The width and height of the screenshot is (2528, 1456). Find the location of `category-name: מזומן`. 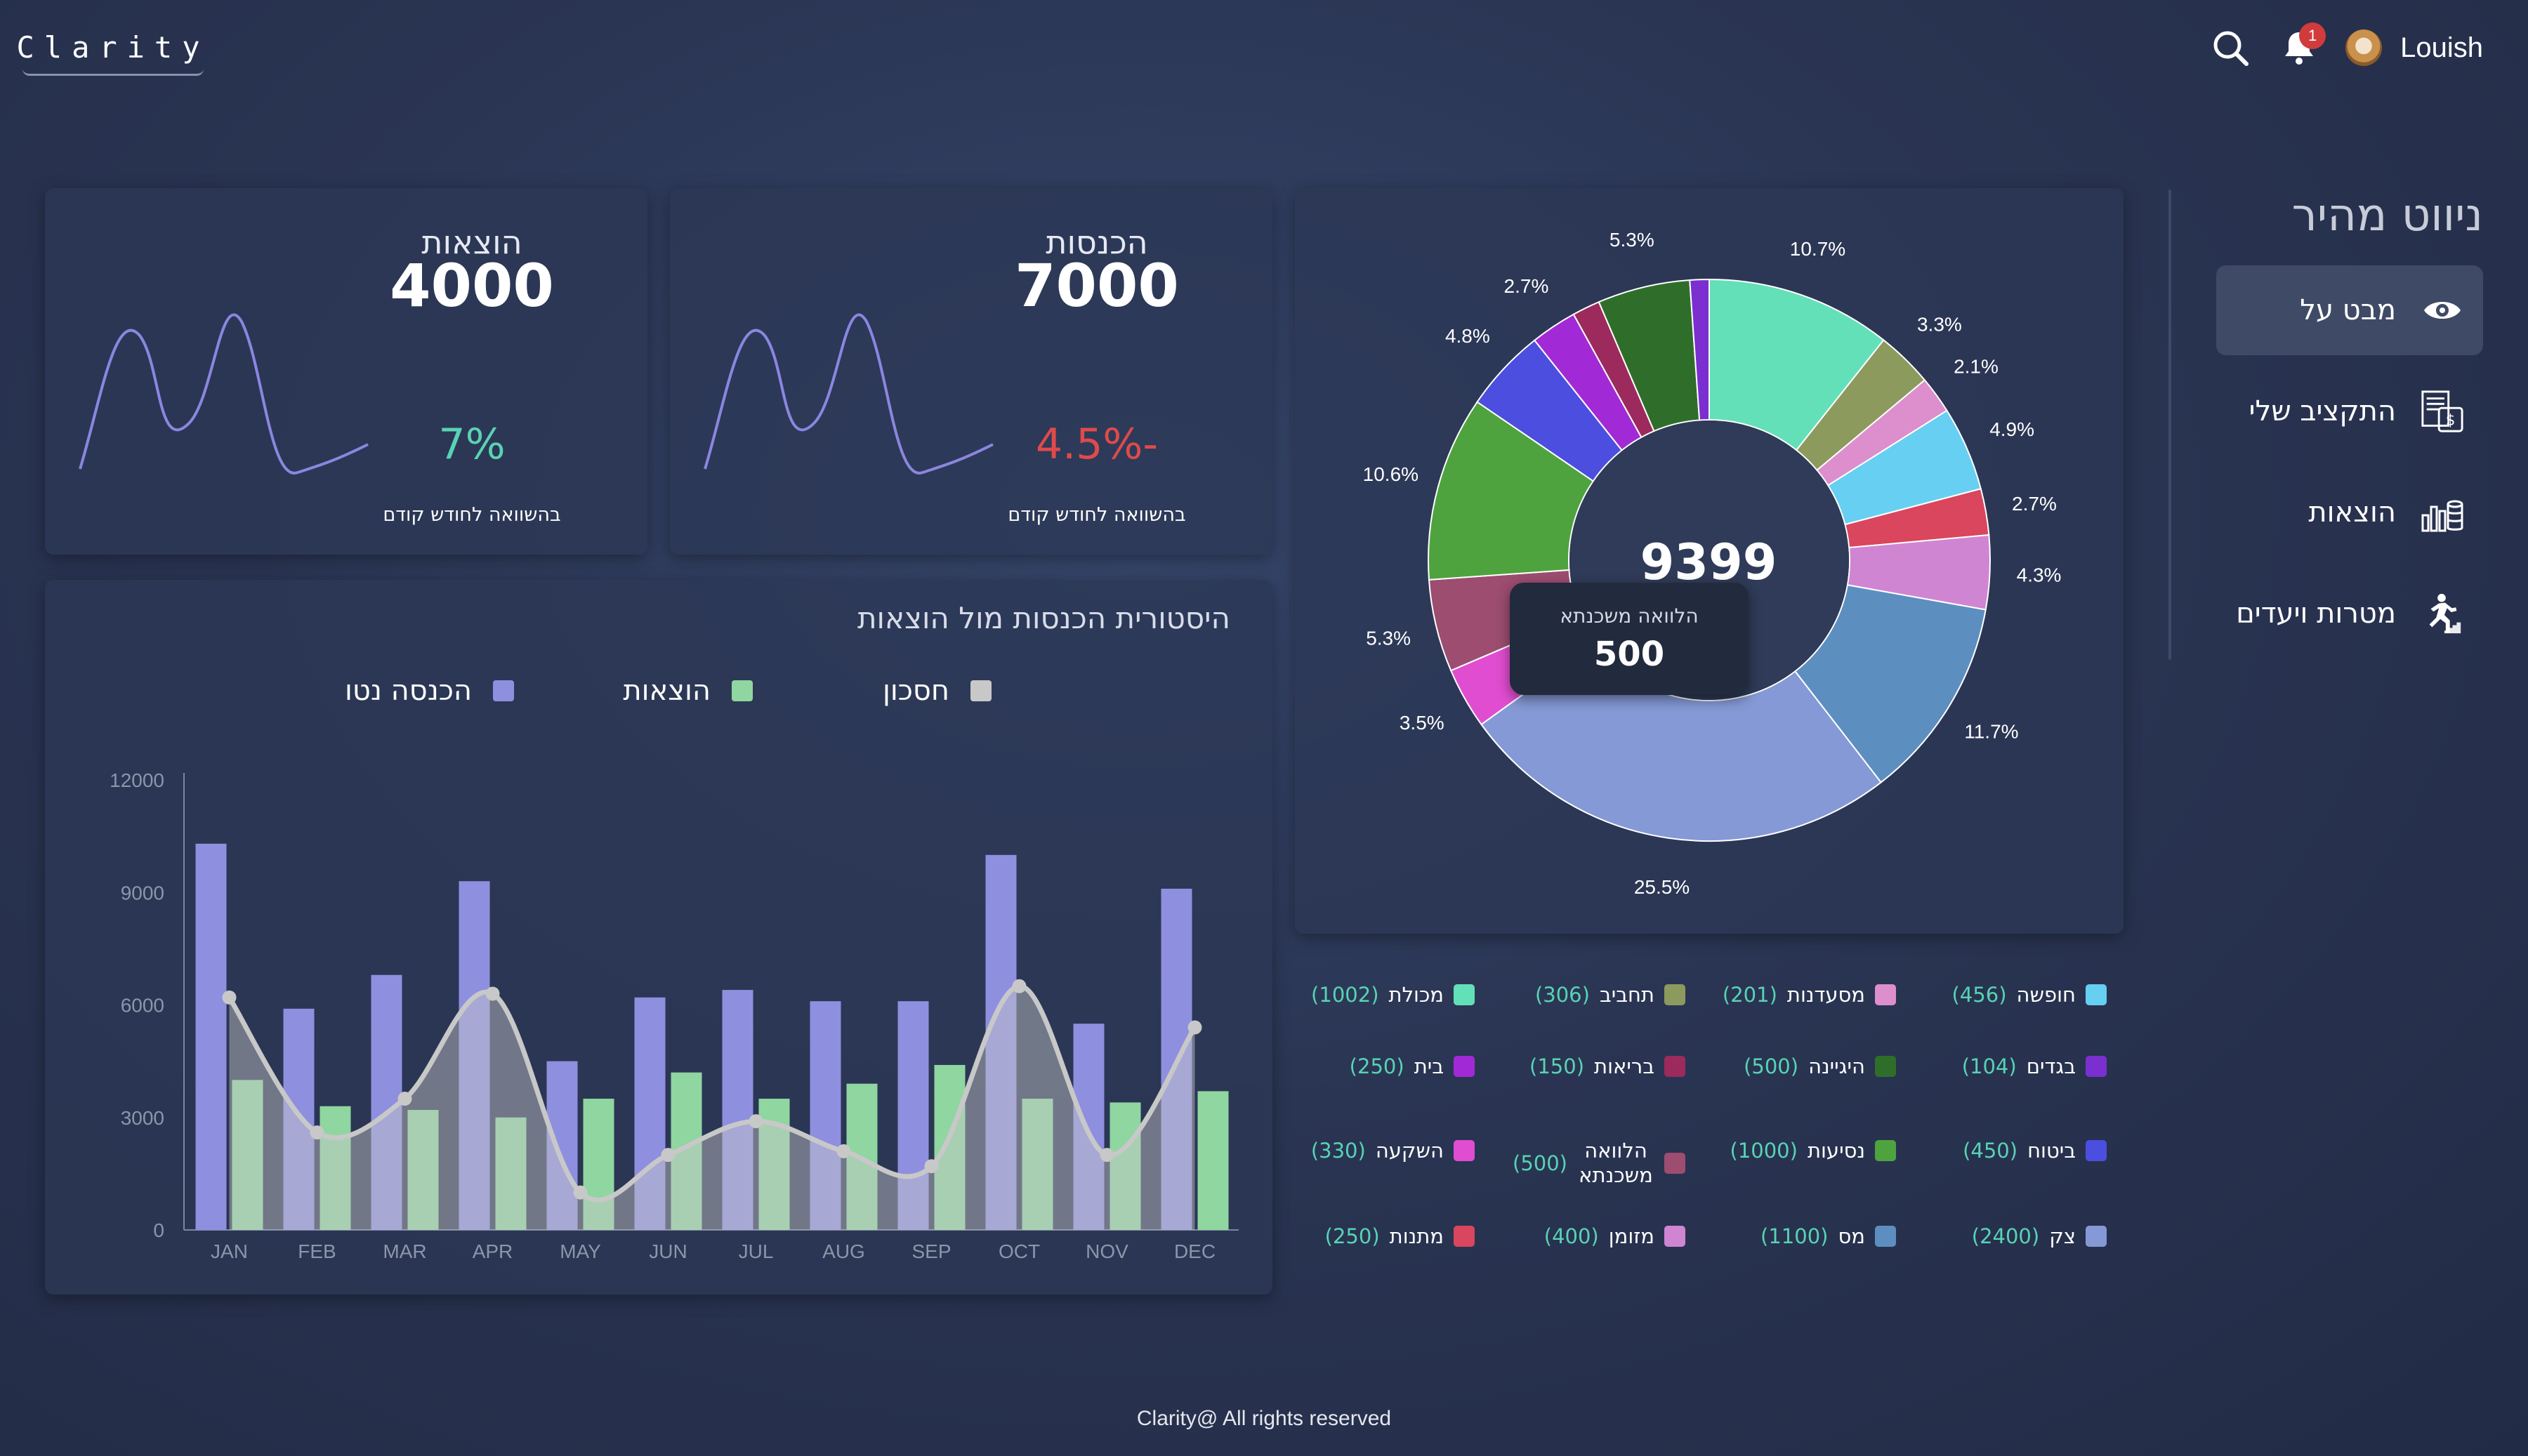

category-name: מזומן is located at coordinates (1631, 1236).